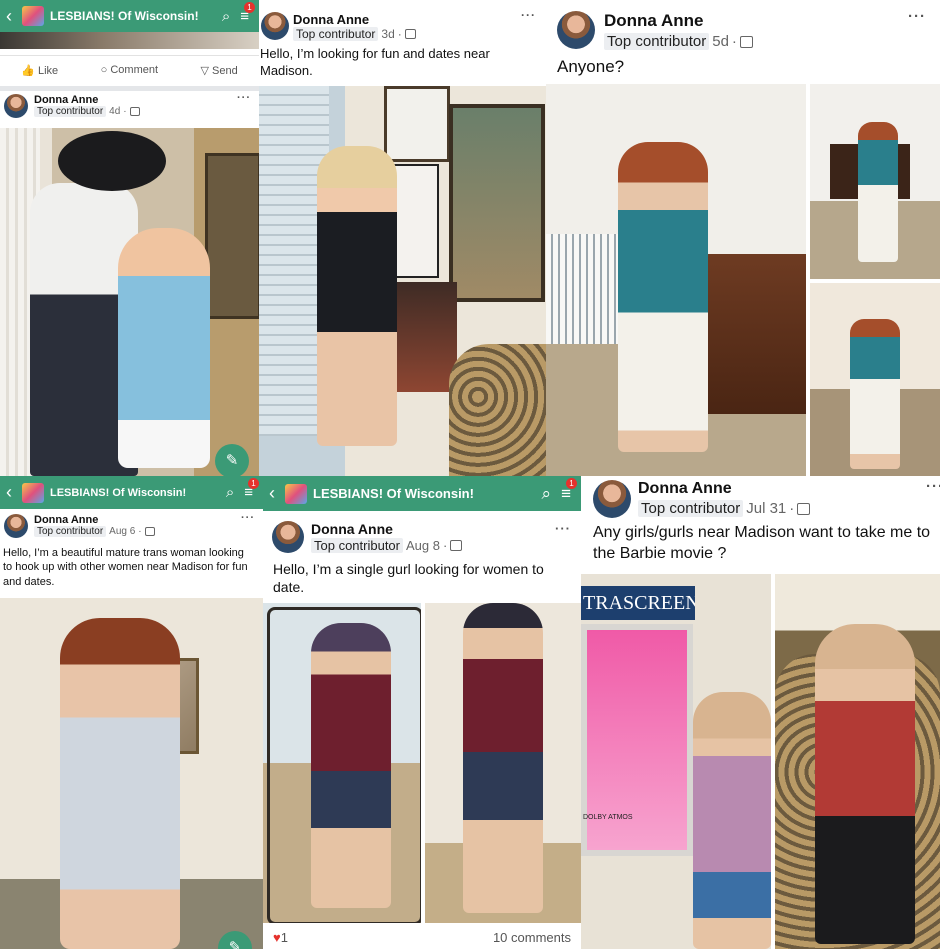 The height and width of the screenshot is (949, 940). Describe the element at coordinates (422, 937) in the screenshot. I see `reactions-row: ♥1 10 comments` at that location.